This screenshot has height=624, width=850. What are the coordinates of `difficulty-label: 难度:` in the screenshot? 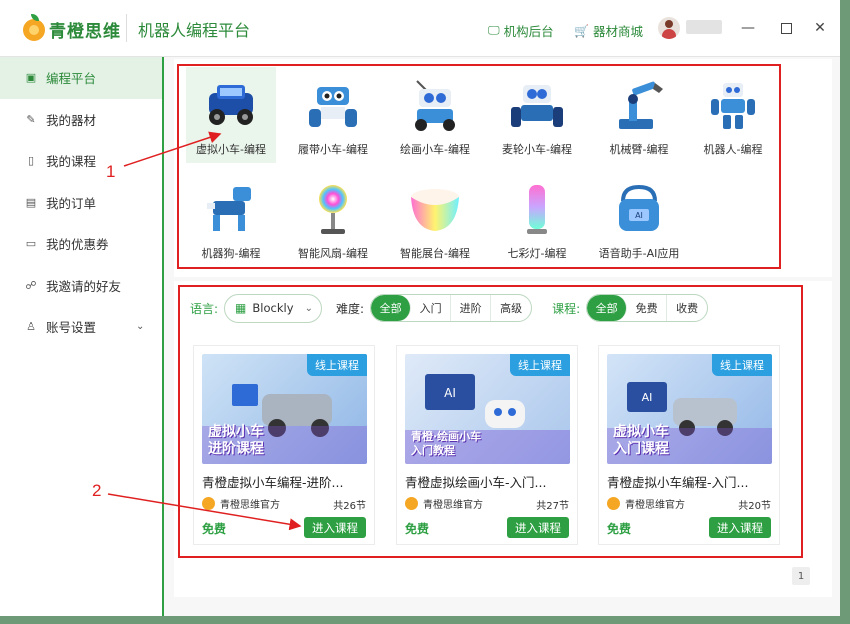 It's located at (350, 308).